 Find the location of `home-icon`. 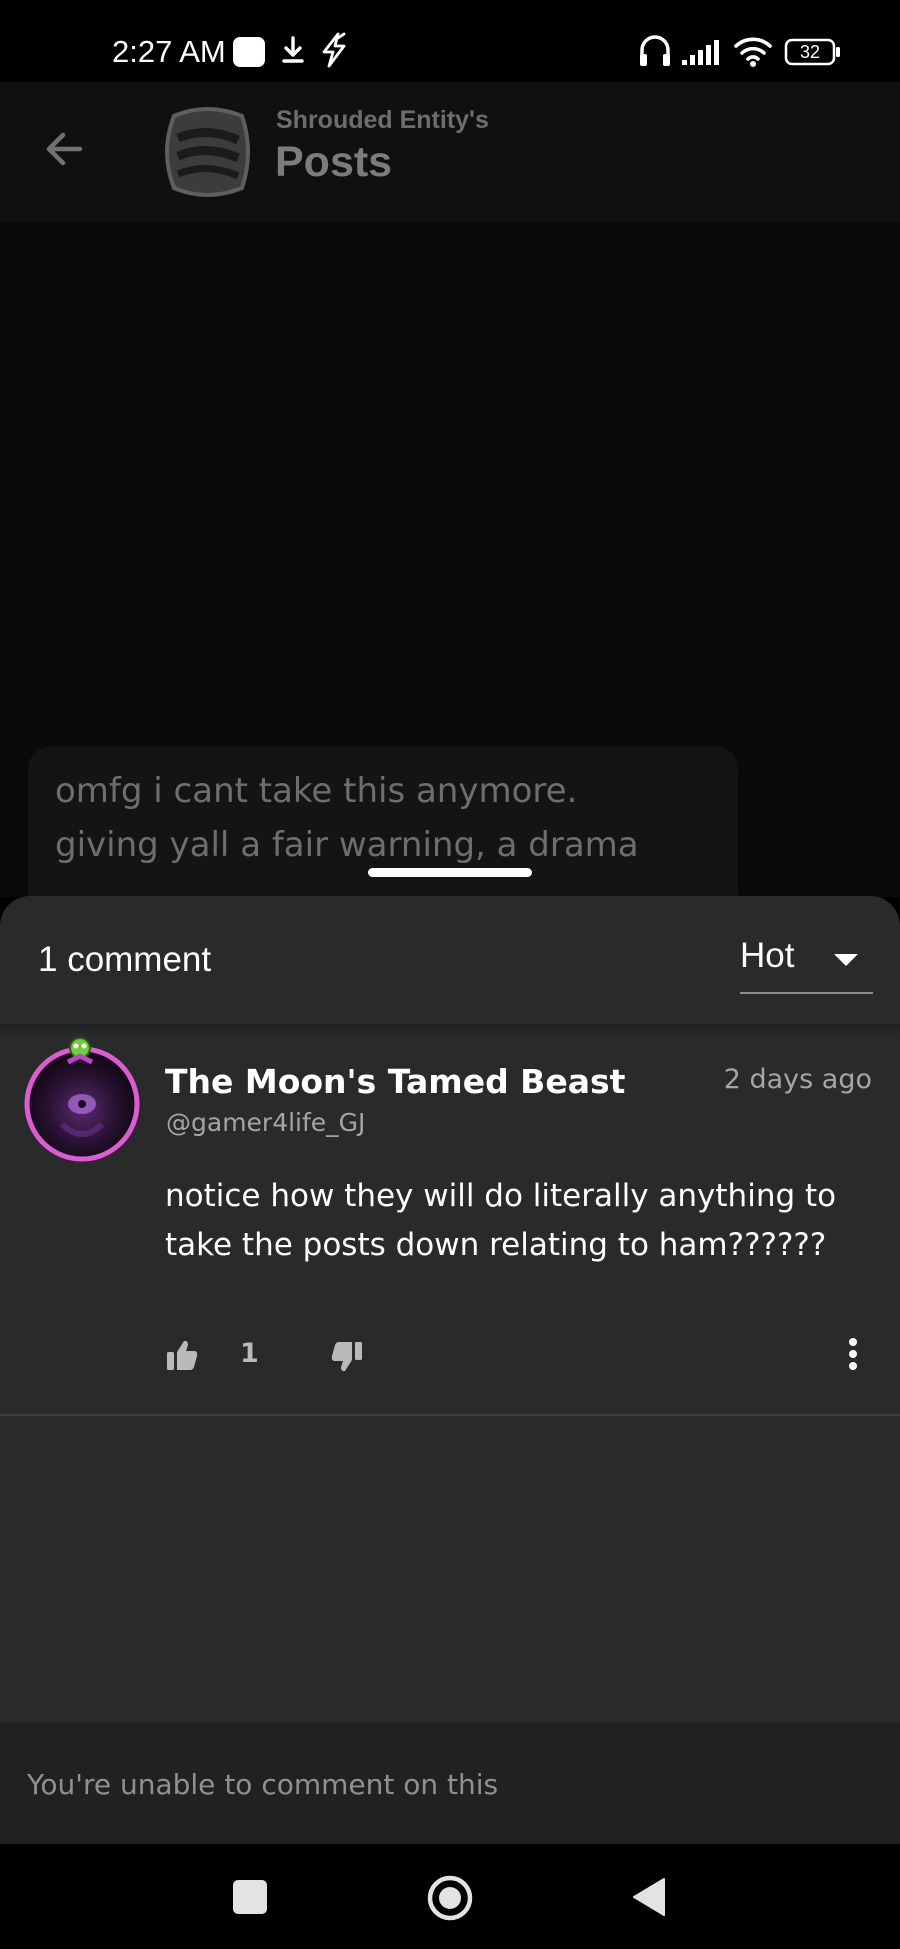

home-icon is located at coordinates (450, 1898).